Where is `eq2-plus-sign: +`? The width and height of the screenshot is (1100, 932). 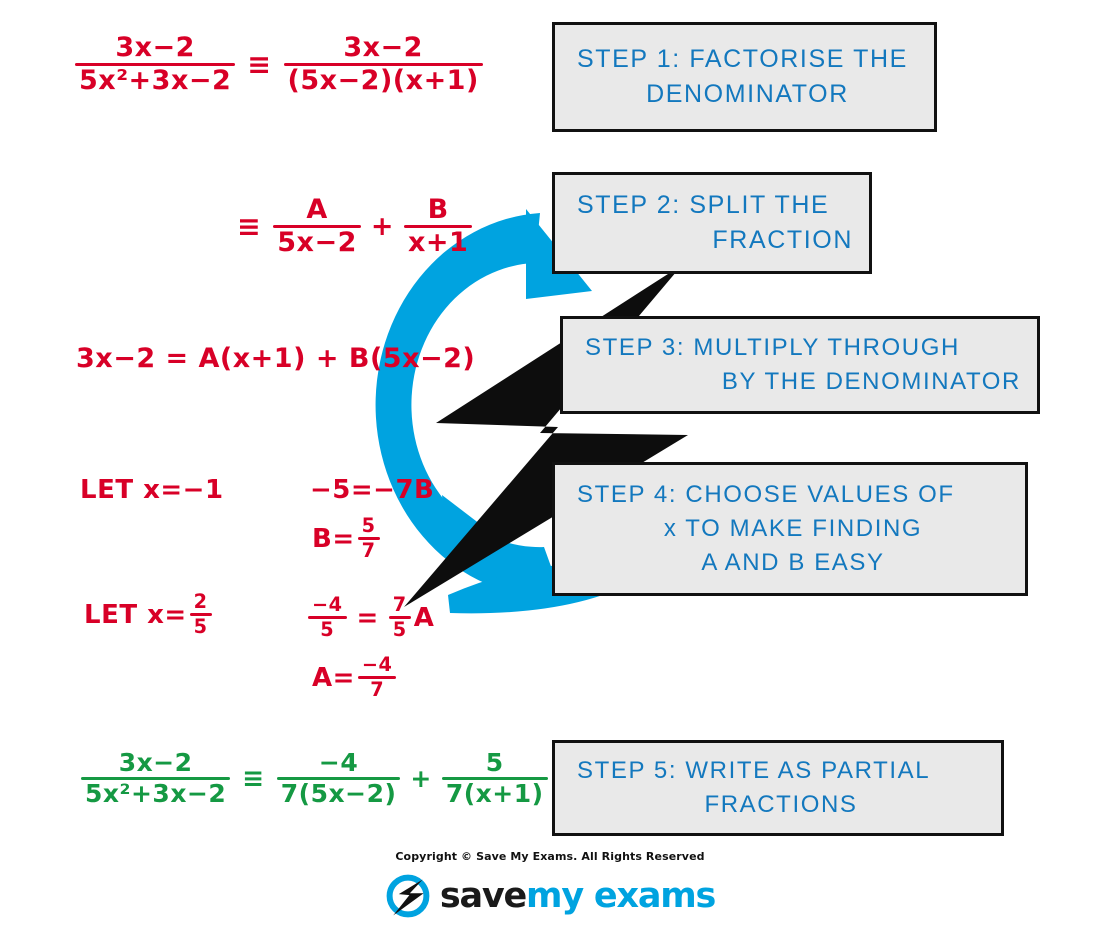 eq2-plus-sign: + is located at coordinates (382, 227).